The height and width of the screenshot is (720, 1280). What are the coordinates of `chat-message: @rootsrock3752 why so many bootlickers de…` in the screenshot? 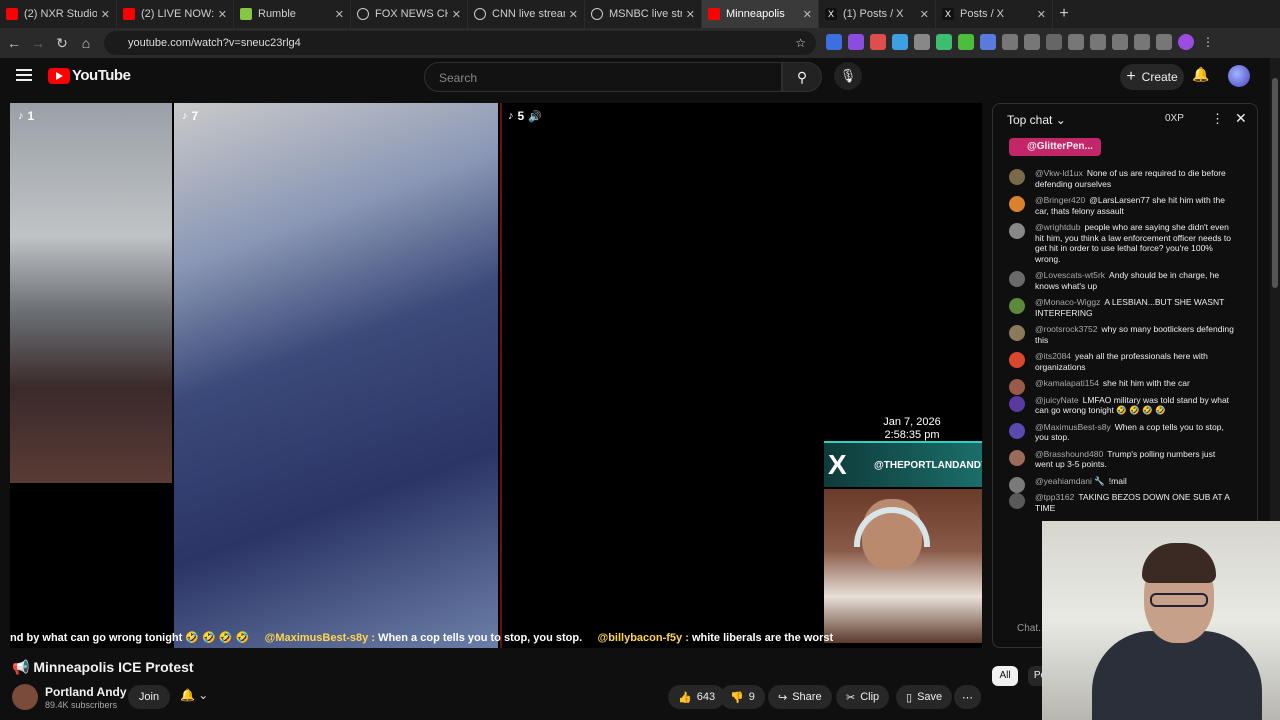 It's located at (1125, 335).